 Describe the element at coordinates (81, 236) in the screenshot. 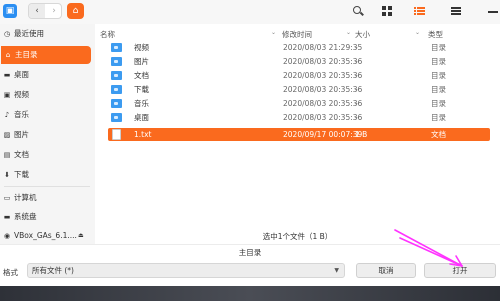

I see `eject-icon: ⏏` at that location.